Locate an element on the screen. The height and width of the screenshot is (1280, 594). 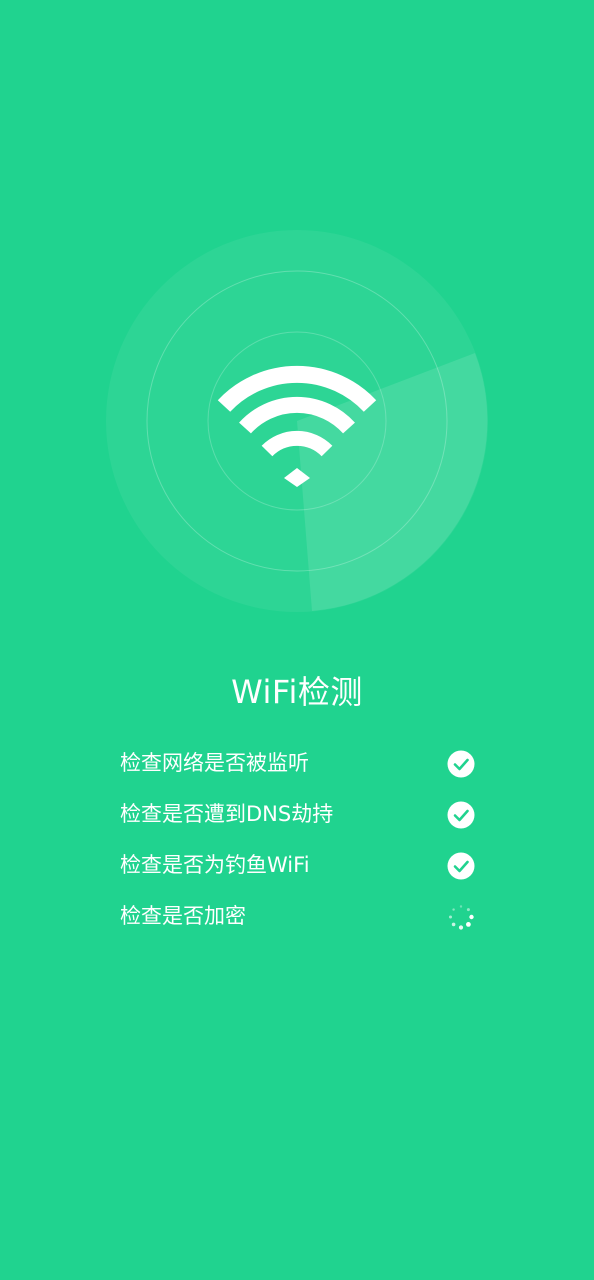
check-item-encryption: 检查是否加密 is located at coordinates (298, 916).